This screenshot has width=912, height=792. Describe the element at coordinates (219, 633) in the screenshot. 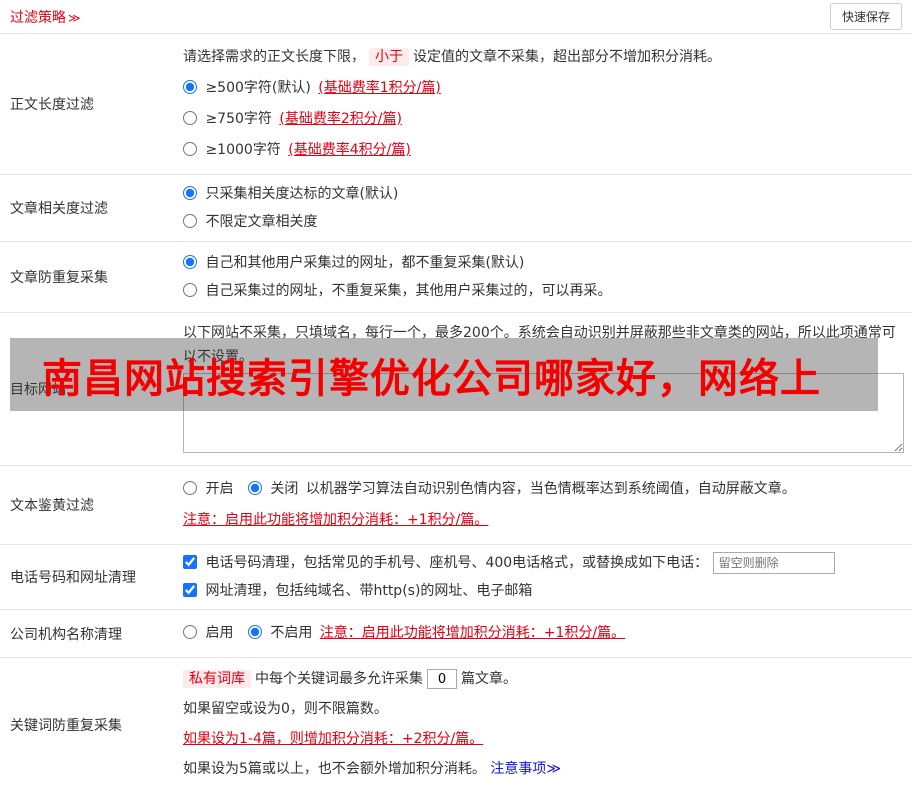

I see `radio-company-on-label: 启用` at that location.